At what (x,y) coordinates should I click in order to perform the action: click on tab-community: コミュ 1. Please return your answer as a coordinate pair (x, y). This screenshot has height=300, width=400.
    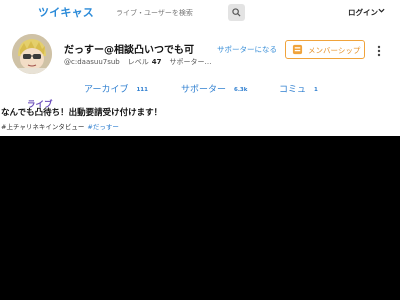
    Looking at the image, I should click on (298, 88).